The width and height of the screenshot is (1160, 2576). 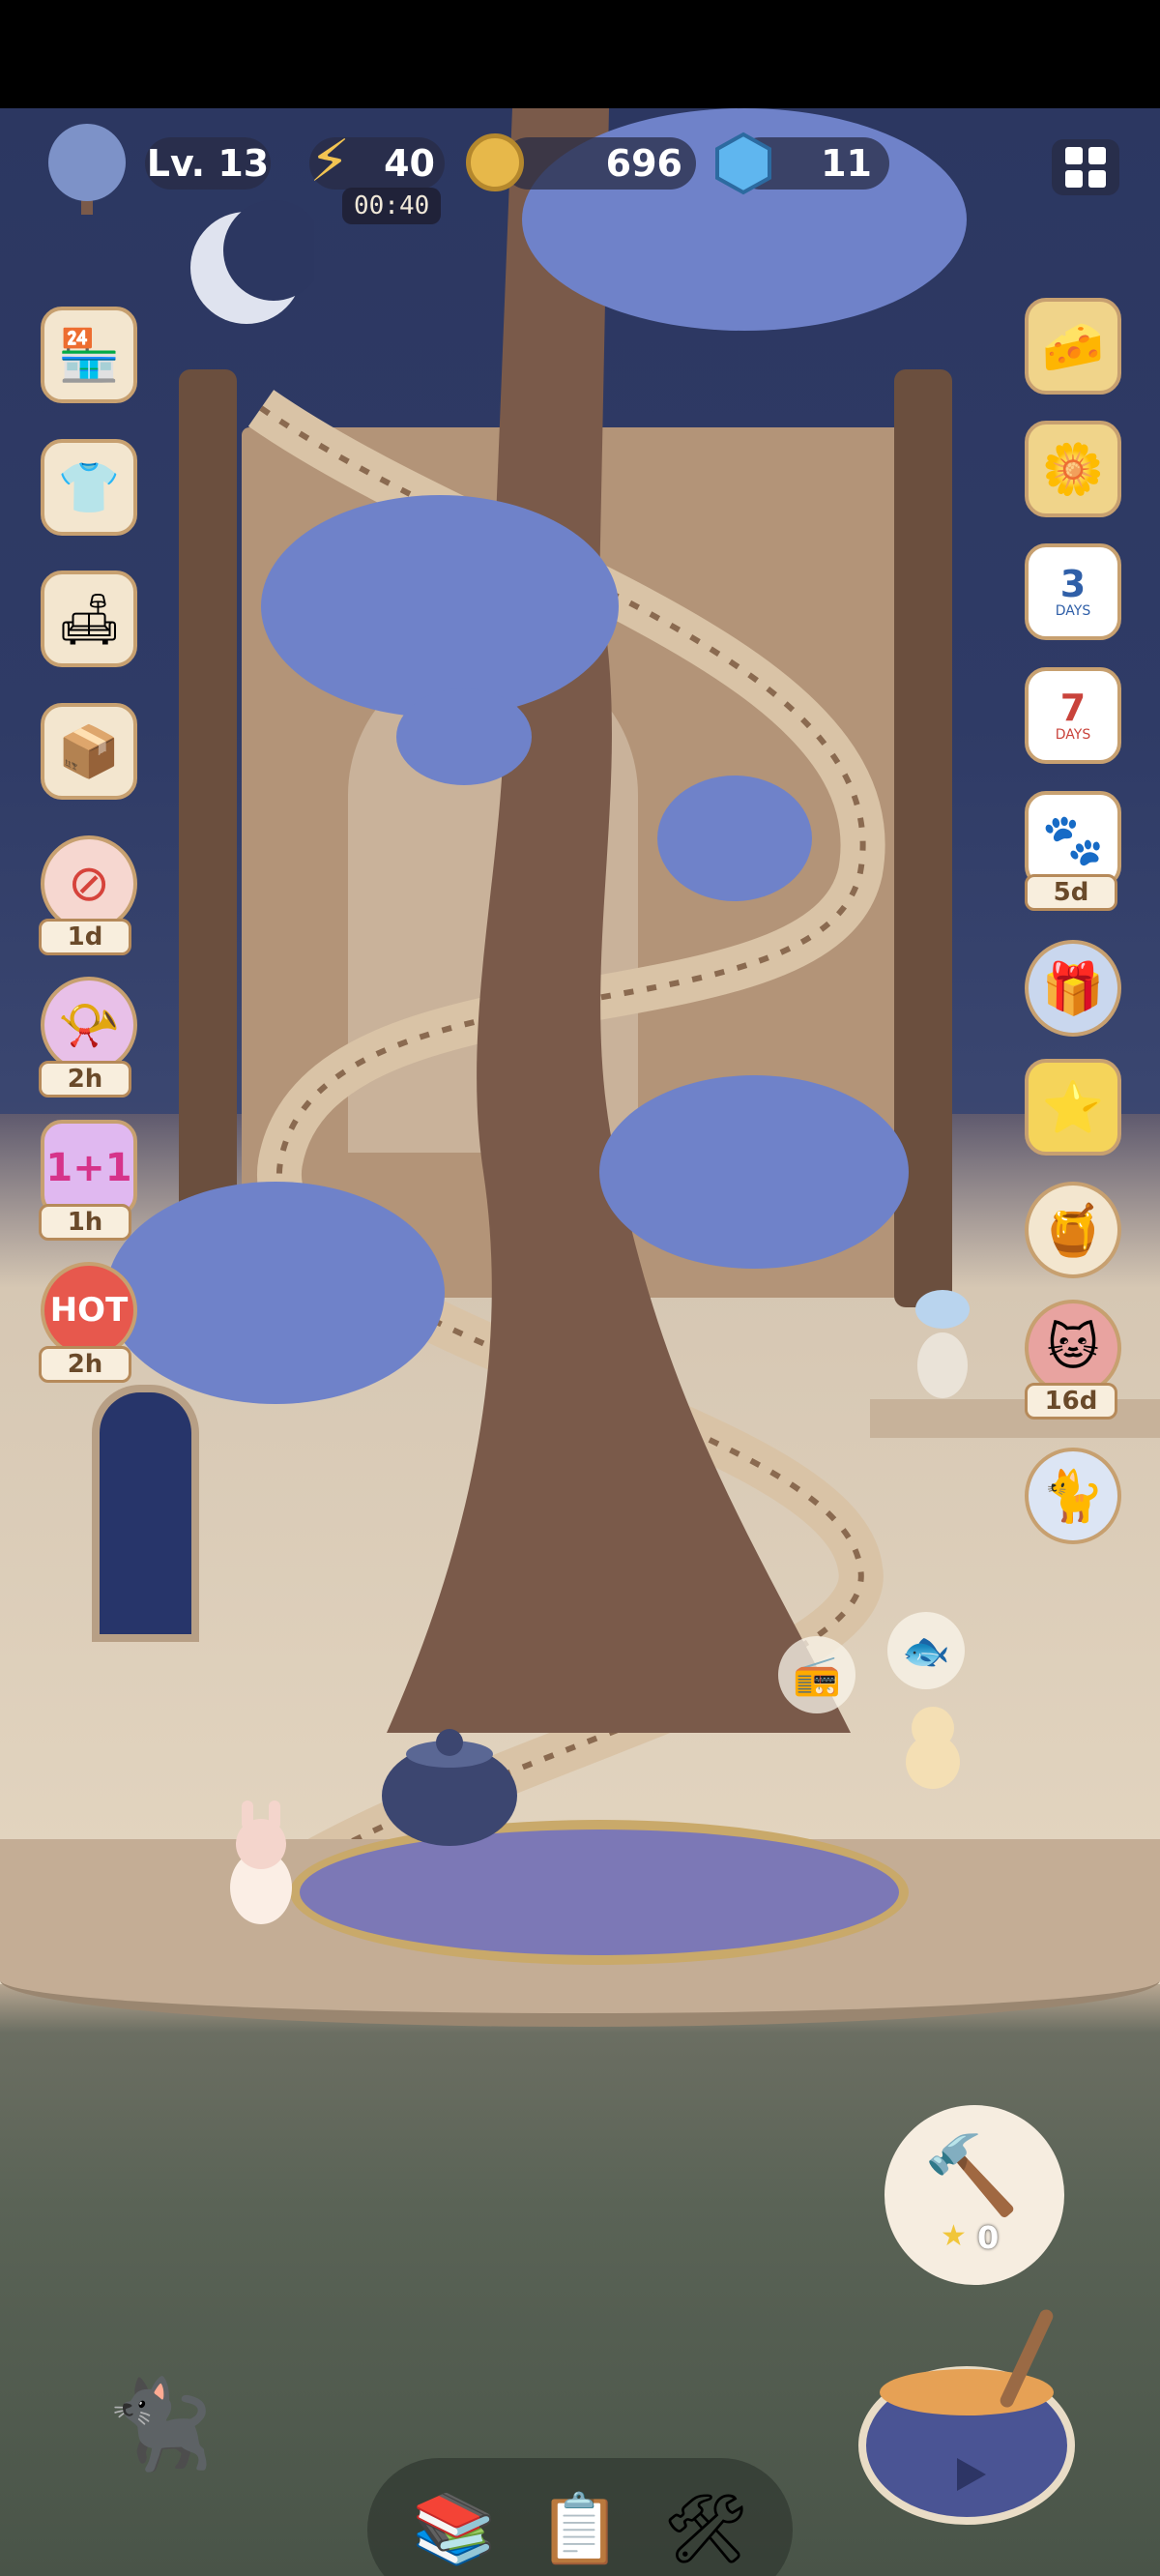 I want to click on mystery-box-icon: 📦, so click(x=89, y=751).